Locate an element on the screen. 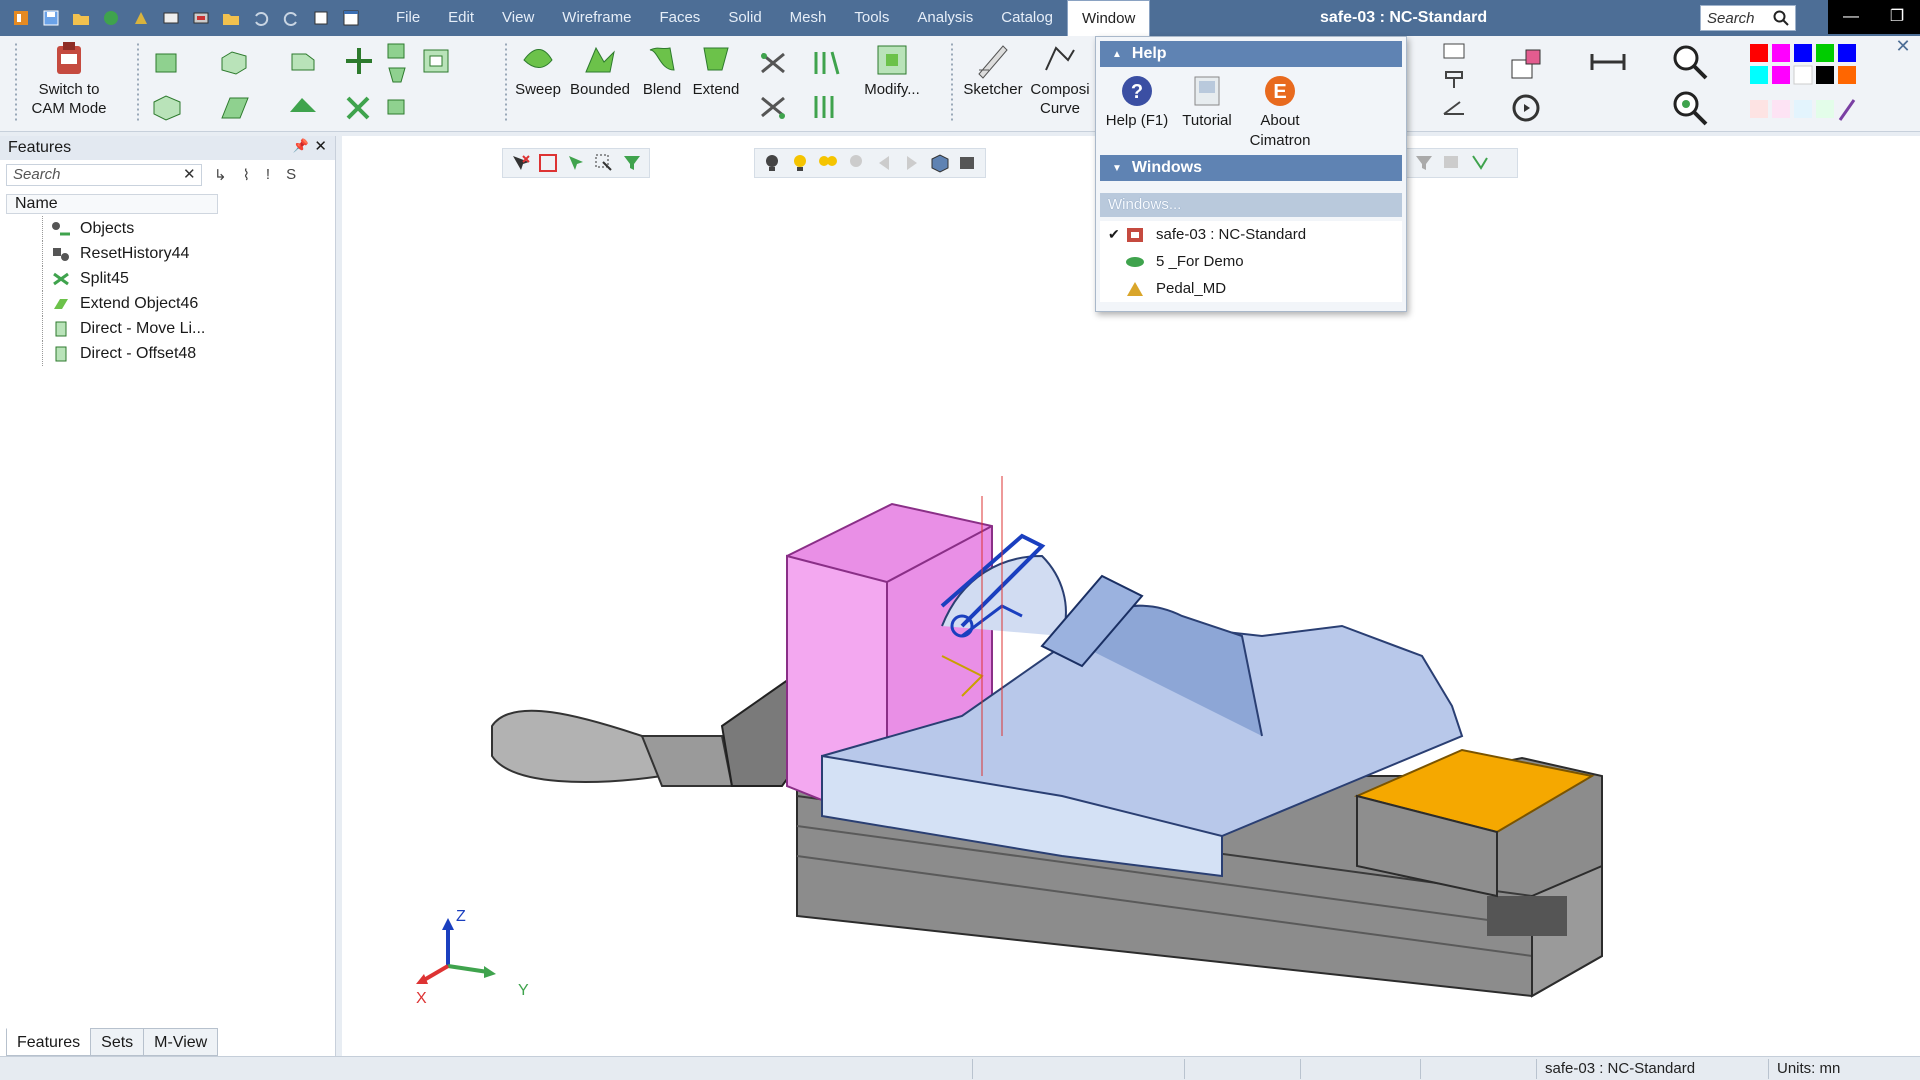  stitch-faces-icon is located at coordinates (827, 107).